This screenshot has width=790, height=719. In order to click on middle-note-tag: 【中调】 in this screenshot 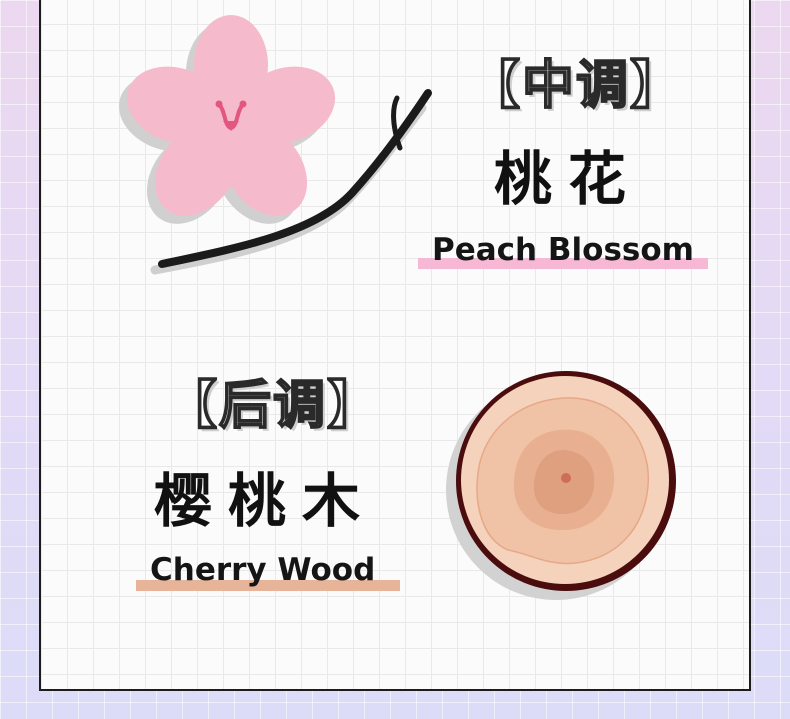, I will do `click(576, 86)`.